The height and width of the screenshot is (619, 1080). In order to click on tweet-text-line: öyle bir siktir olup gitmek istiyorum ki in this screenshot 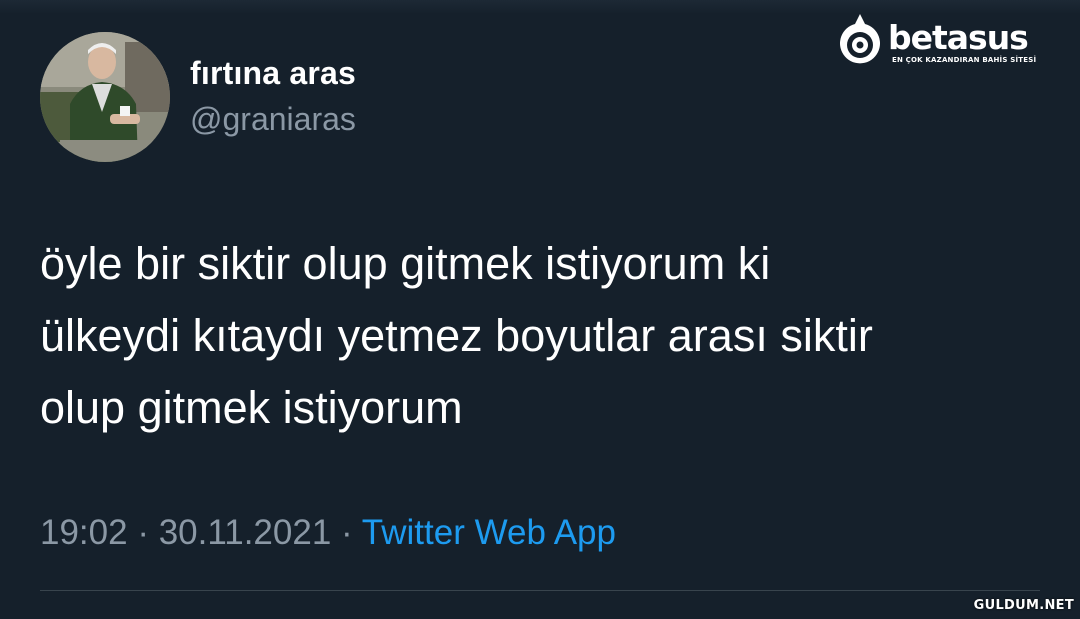, I will do `click(405, 263)`.